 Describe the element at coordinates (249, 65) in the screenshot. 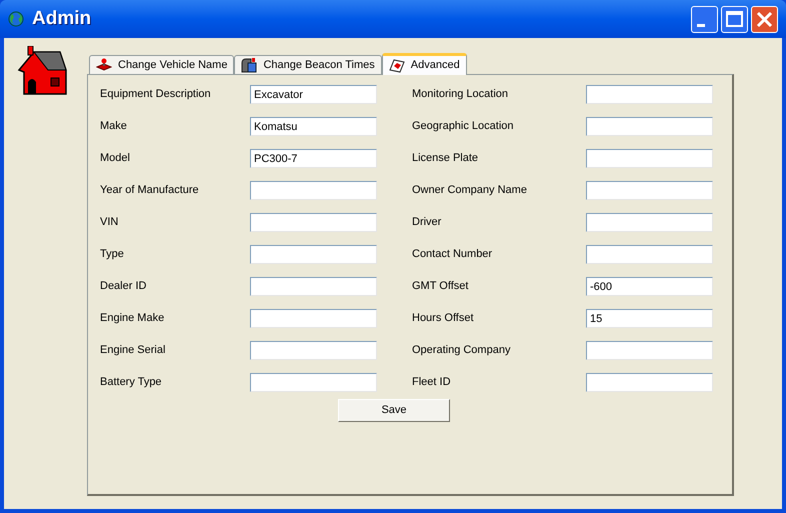

I see `mailbox-icon` at that location.